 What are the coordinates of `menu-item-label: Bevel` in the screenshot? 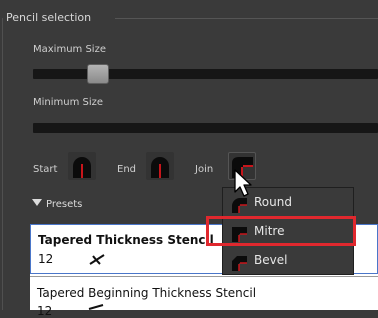 It's located at (271, 260).